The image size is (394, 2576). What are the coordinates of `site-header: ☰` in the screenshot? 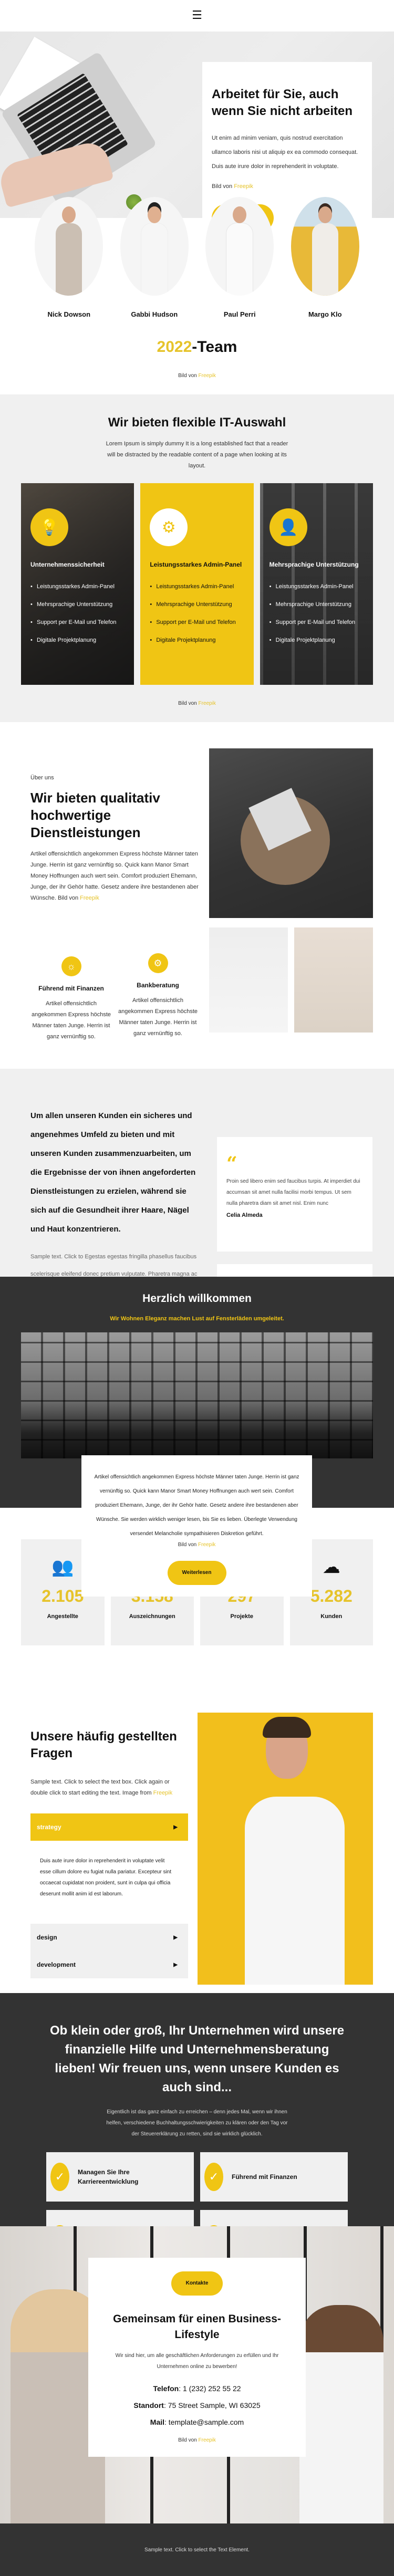 It's located at (197, 16).